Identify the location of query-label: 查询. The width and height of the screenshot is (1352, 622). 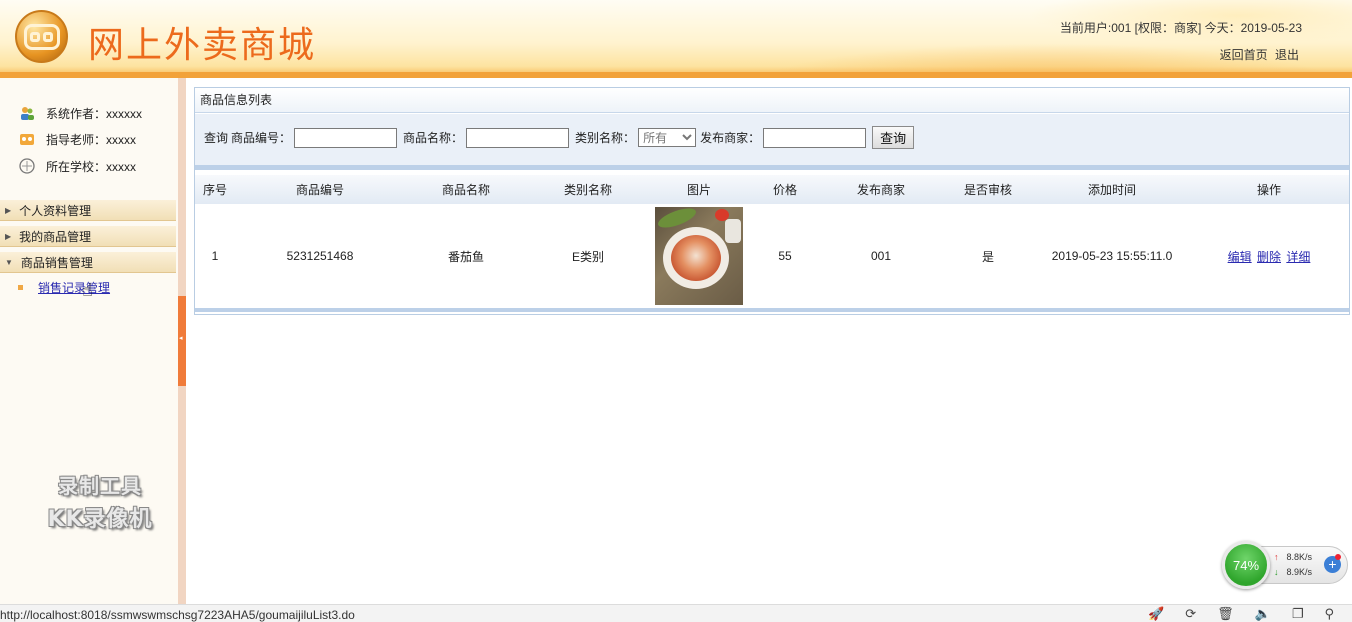
(216, 138).